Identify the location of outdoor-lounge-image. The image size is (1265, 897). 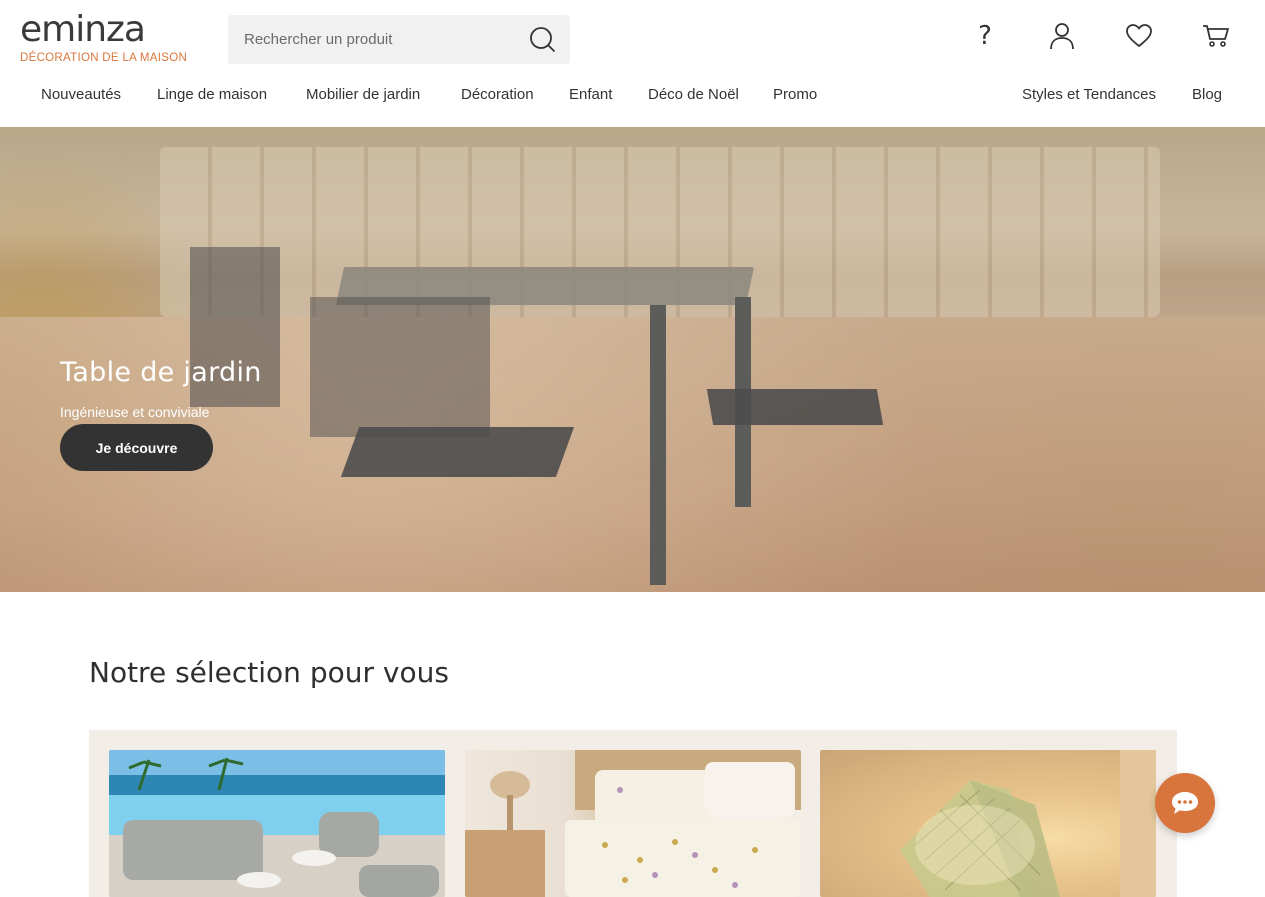
(277, 823).